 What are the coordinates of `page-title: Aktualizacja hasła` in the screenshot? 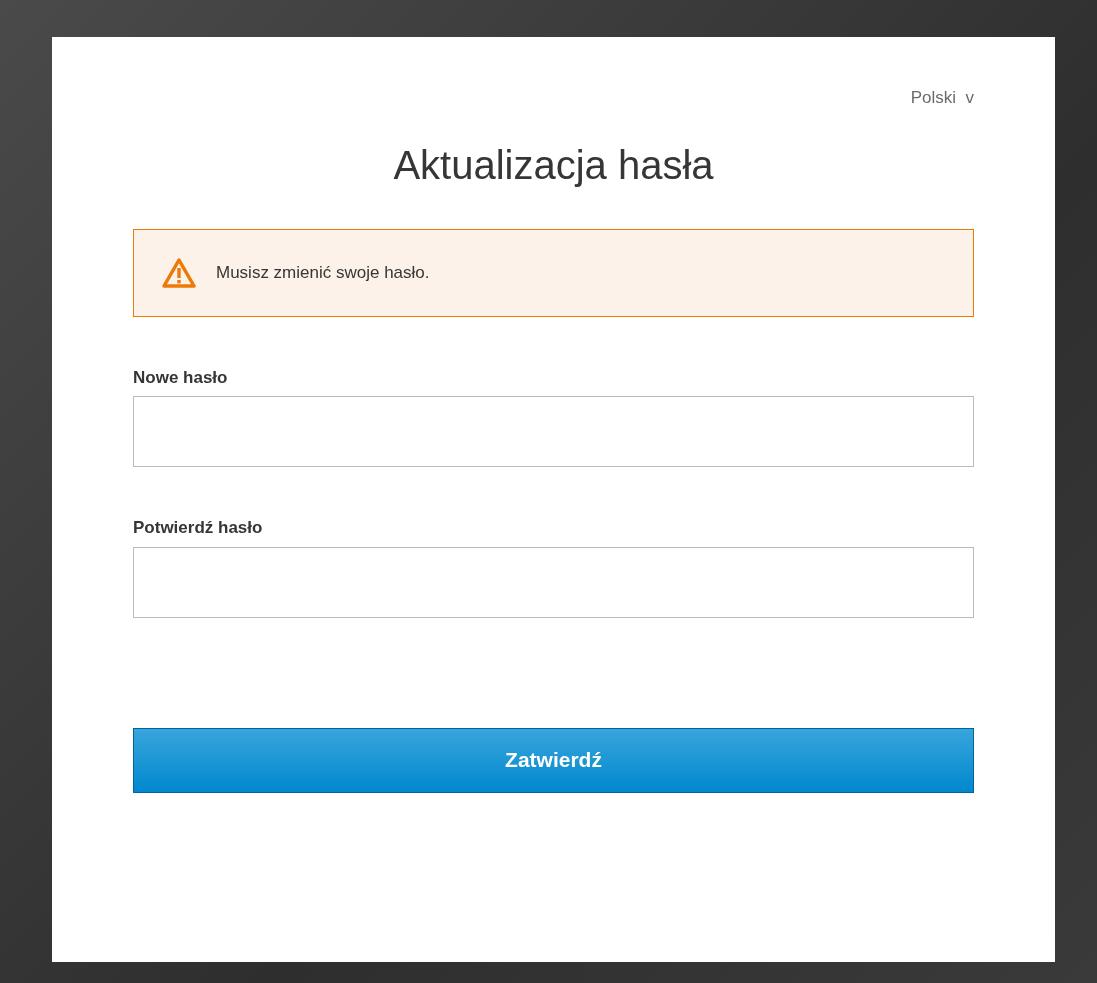 It's located at (553, 165).